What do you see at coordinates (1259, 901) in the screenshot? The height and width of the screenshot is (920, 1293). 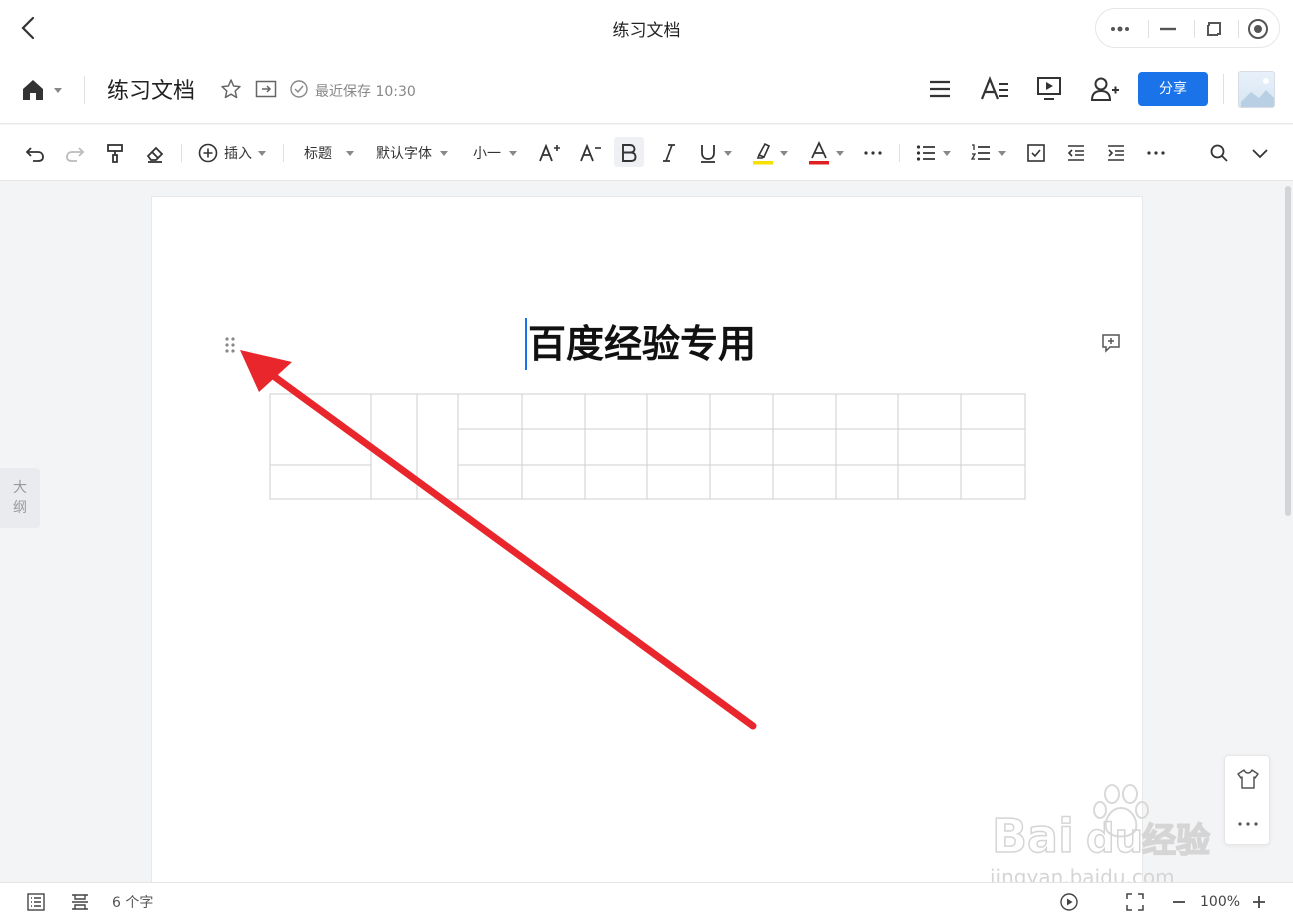 I see `zoom-in-icon` at bounding box center [1259, 901].